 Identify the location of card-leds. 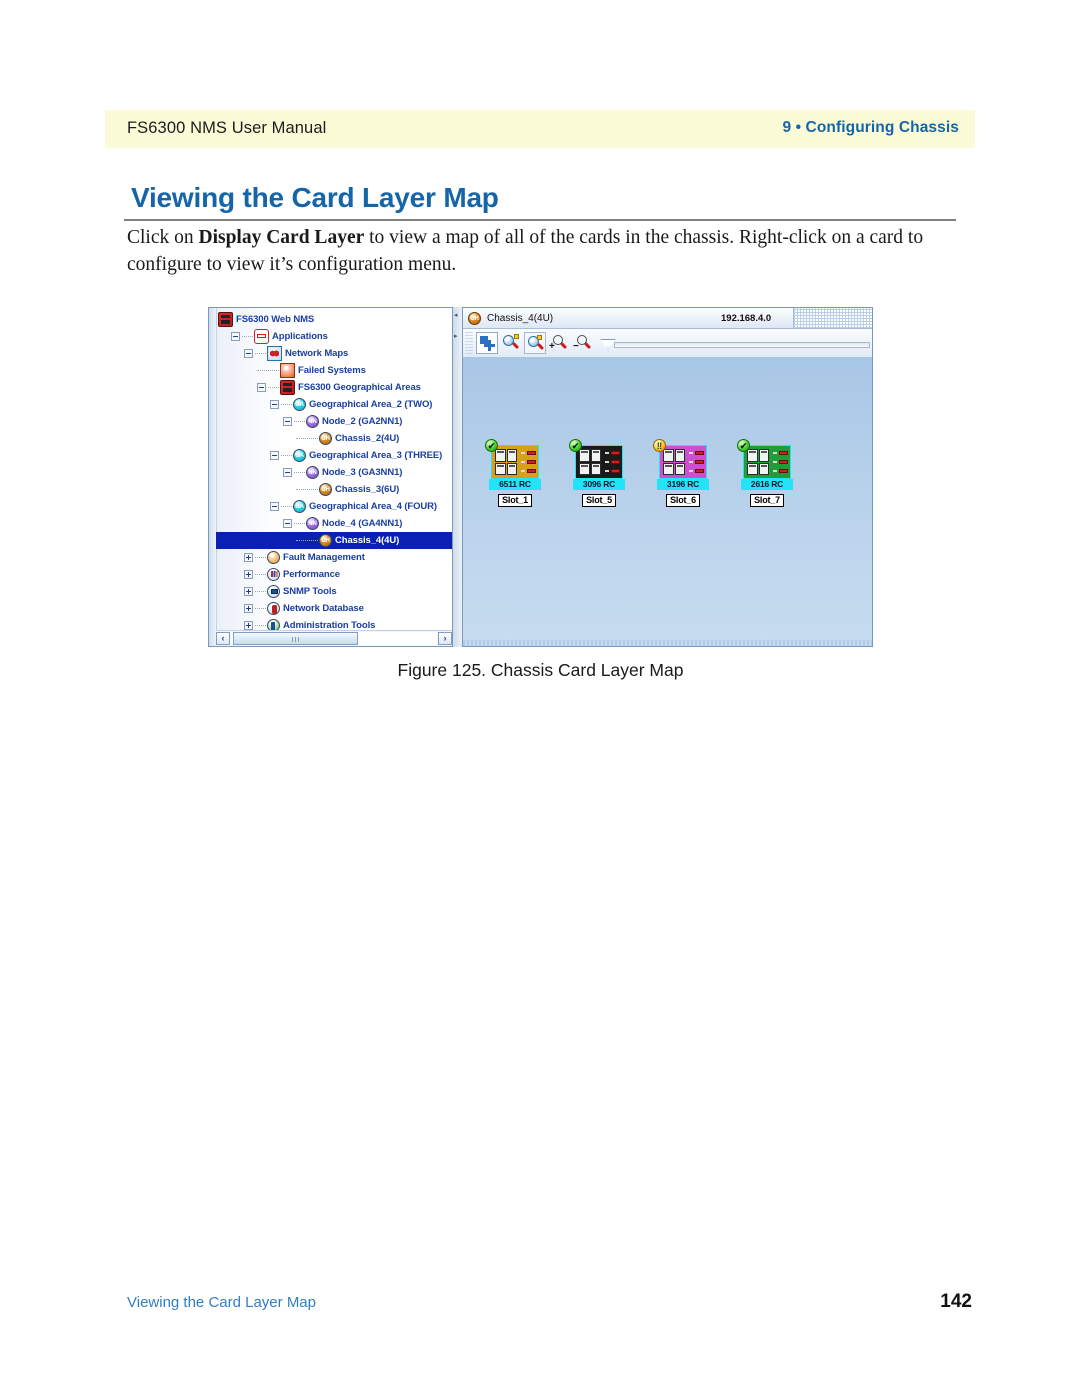
(531, 462).